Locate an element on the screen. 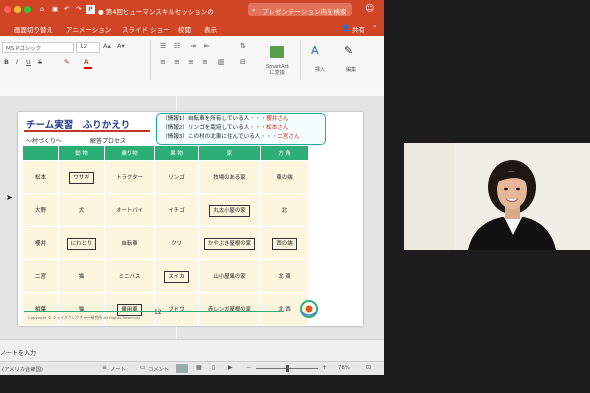 The height and width of the screenshot is (393, 590). table-cell: 北 is located at coordinates (284, 210).